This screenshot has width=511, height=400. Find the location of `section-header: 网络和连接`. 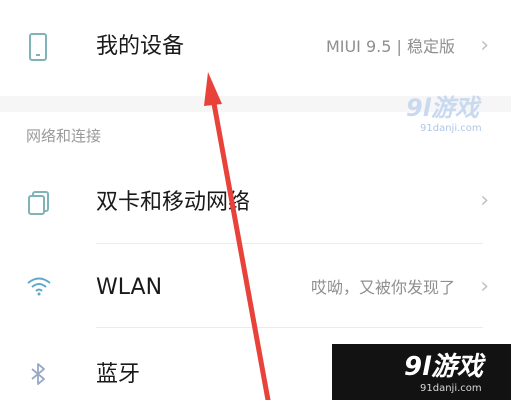

section-header: 网络和连接 is located at coordinates (64, 136).